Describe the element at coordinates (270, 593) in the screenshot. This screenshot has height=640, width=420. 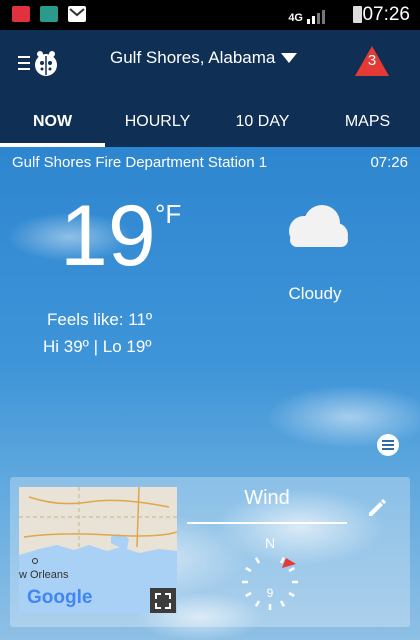
I see `wind-speed: 9` at that location.